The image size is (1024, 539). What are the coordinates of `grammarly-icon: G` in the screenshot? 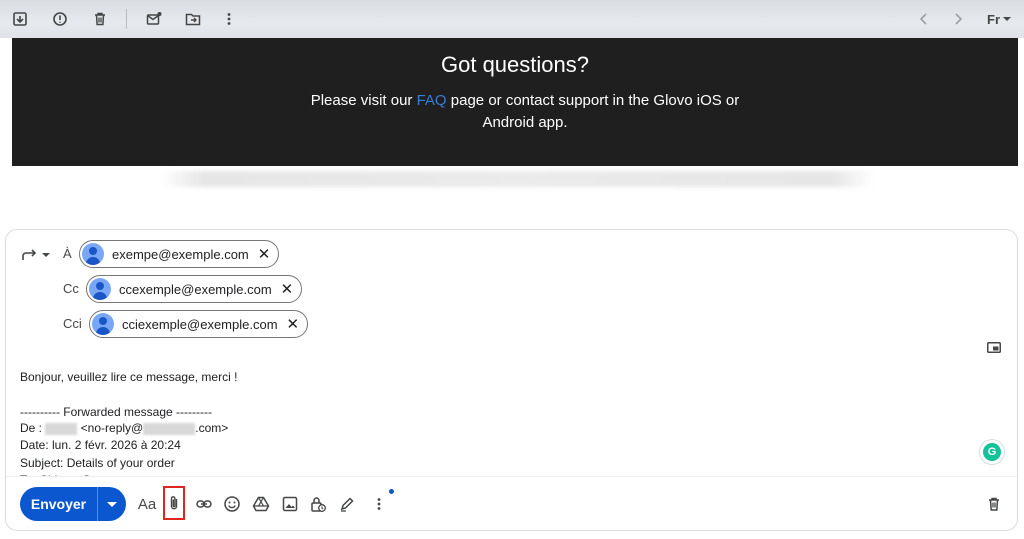 It's located at (992, 452).